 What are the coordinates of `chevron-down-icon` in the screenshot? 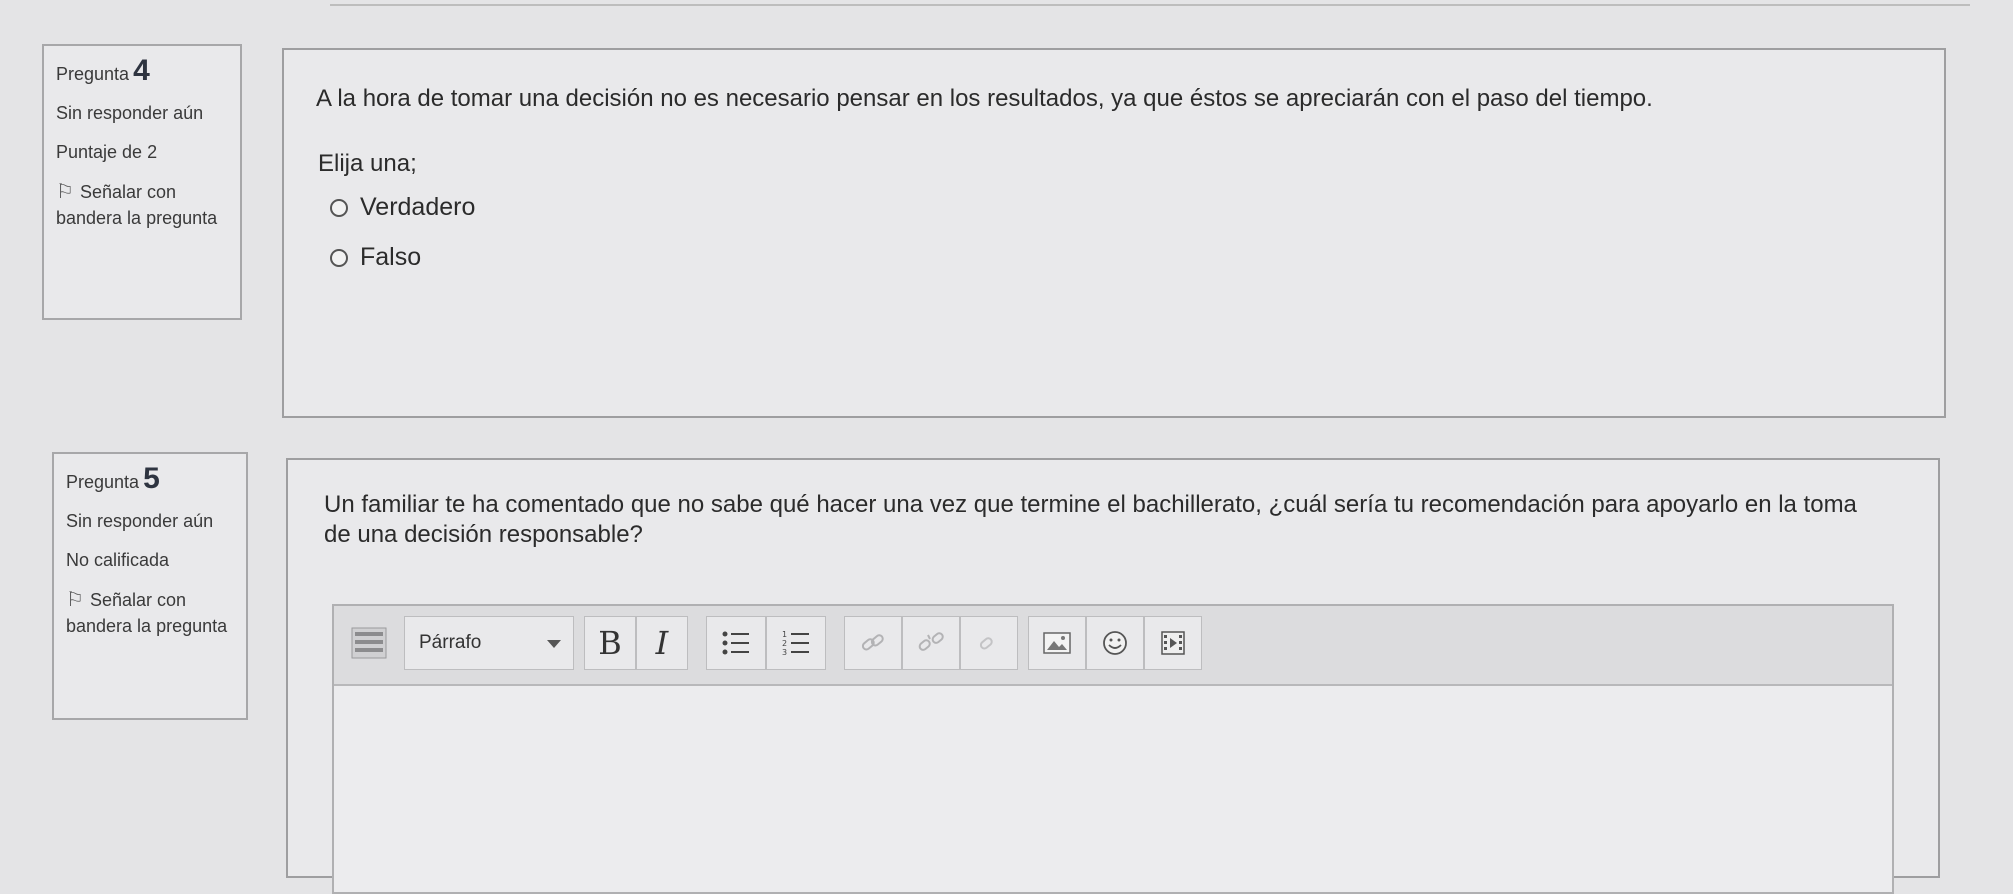 It's located at (554, 644).